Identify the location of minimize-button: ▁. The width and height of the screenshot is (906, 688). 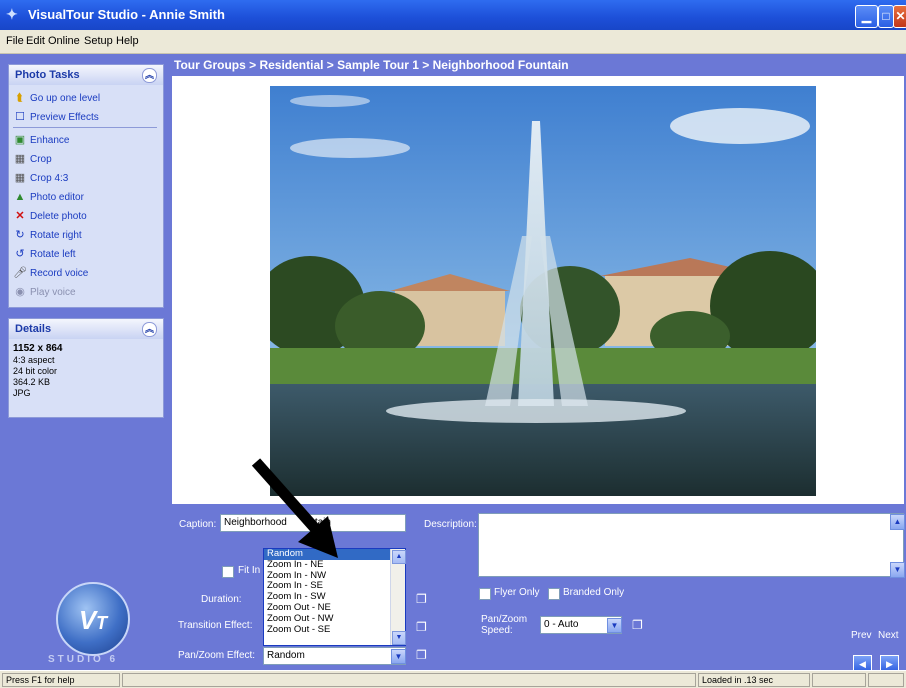
(866, 16).